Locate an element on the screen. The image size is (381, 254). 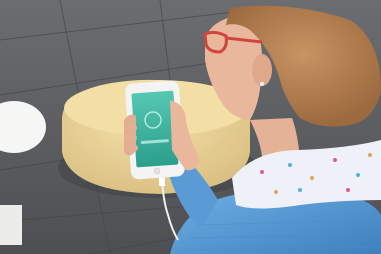
earring is located at coordinates (262, 84).